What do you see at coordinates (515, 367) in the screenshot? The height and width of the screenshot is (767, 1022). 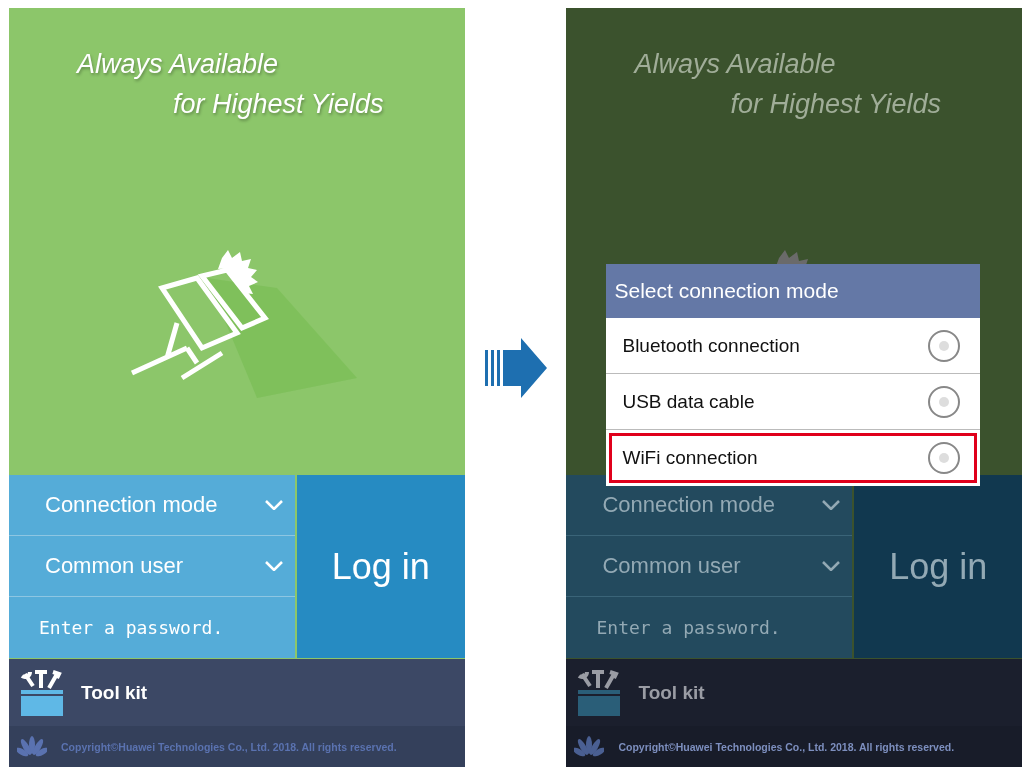 I see `arrow-icon` at bounding box center [515, 367].